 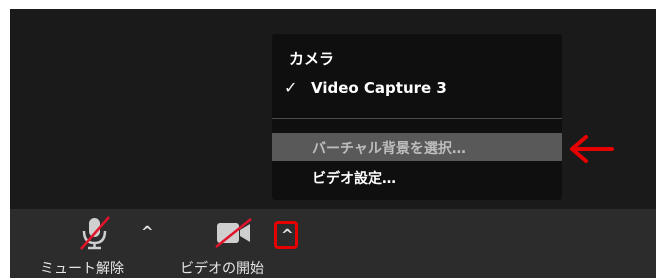 I want to click on start-video-label: ビデオの開始, so click(x=222, y=269).